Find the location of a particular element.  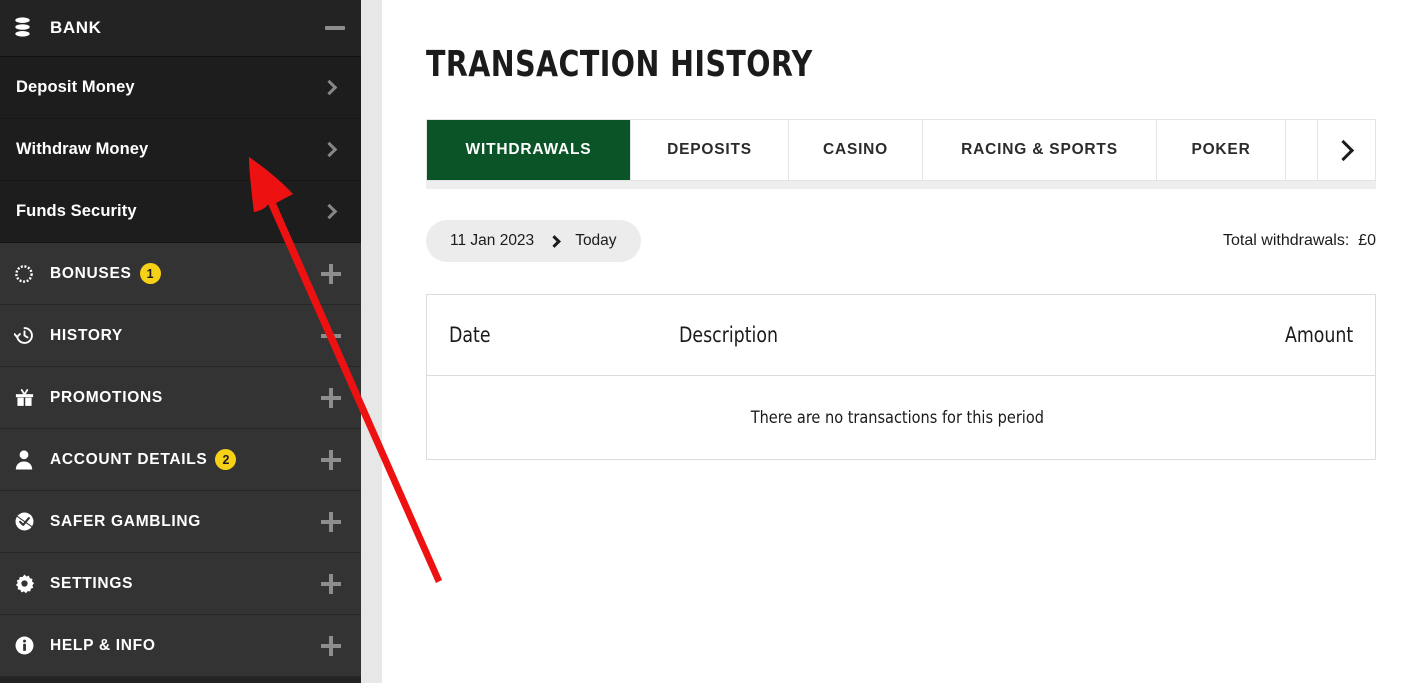

gift-icon is located at coordinates (30, 397).